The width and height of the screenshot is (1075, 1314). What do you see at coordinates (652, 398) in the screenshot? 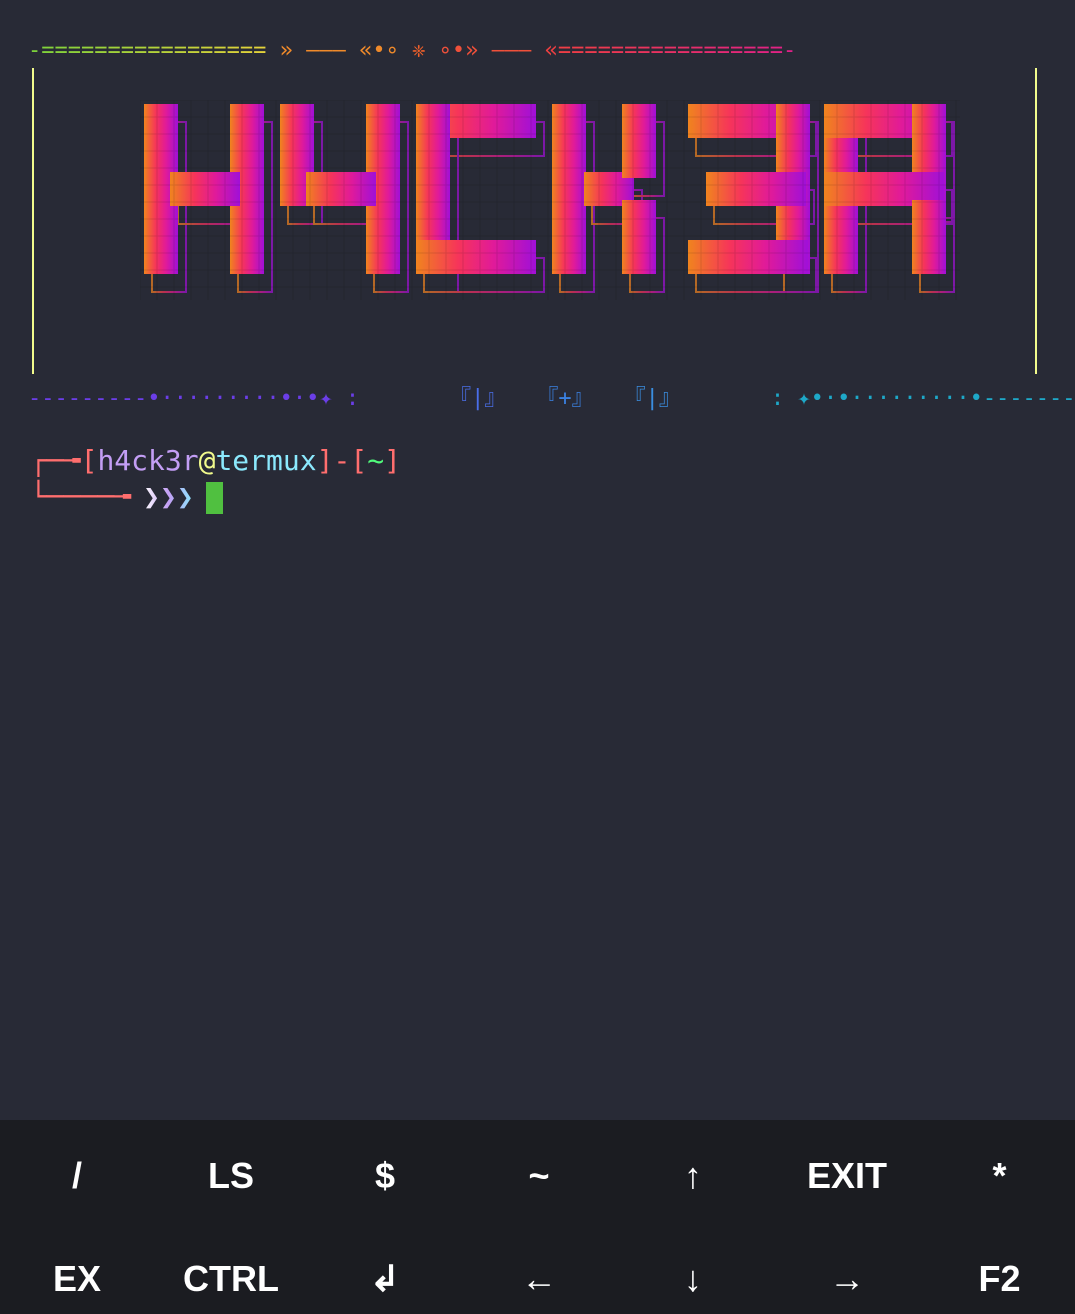
I see `banner-bottom-seg3: 『|』` at bounding box center [652, 398].